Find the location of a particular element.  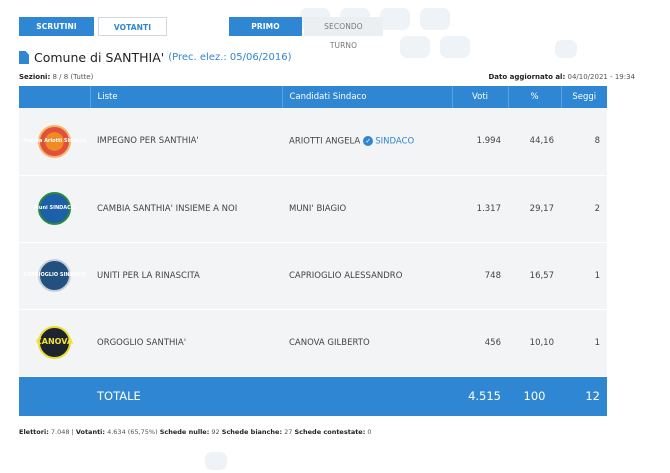

blank-ballots-value: 27 is located at coordinates (288, 432).